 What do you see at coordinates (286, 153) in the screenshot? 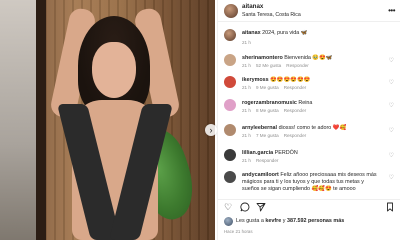
I see `comment-text: PERDÓN` at bounding box center [286, 153].